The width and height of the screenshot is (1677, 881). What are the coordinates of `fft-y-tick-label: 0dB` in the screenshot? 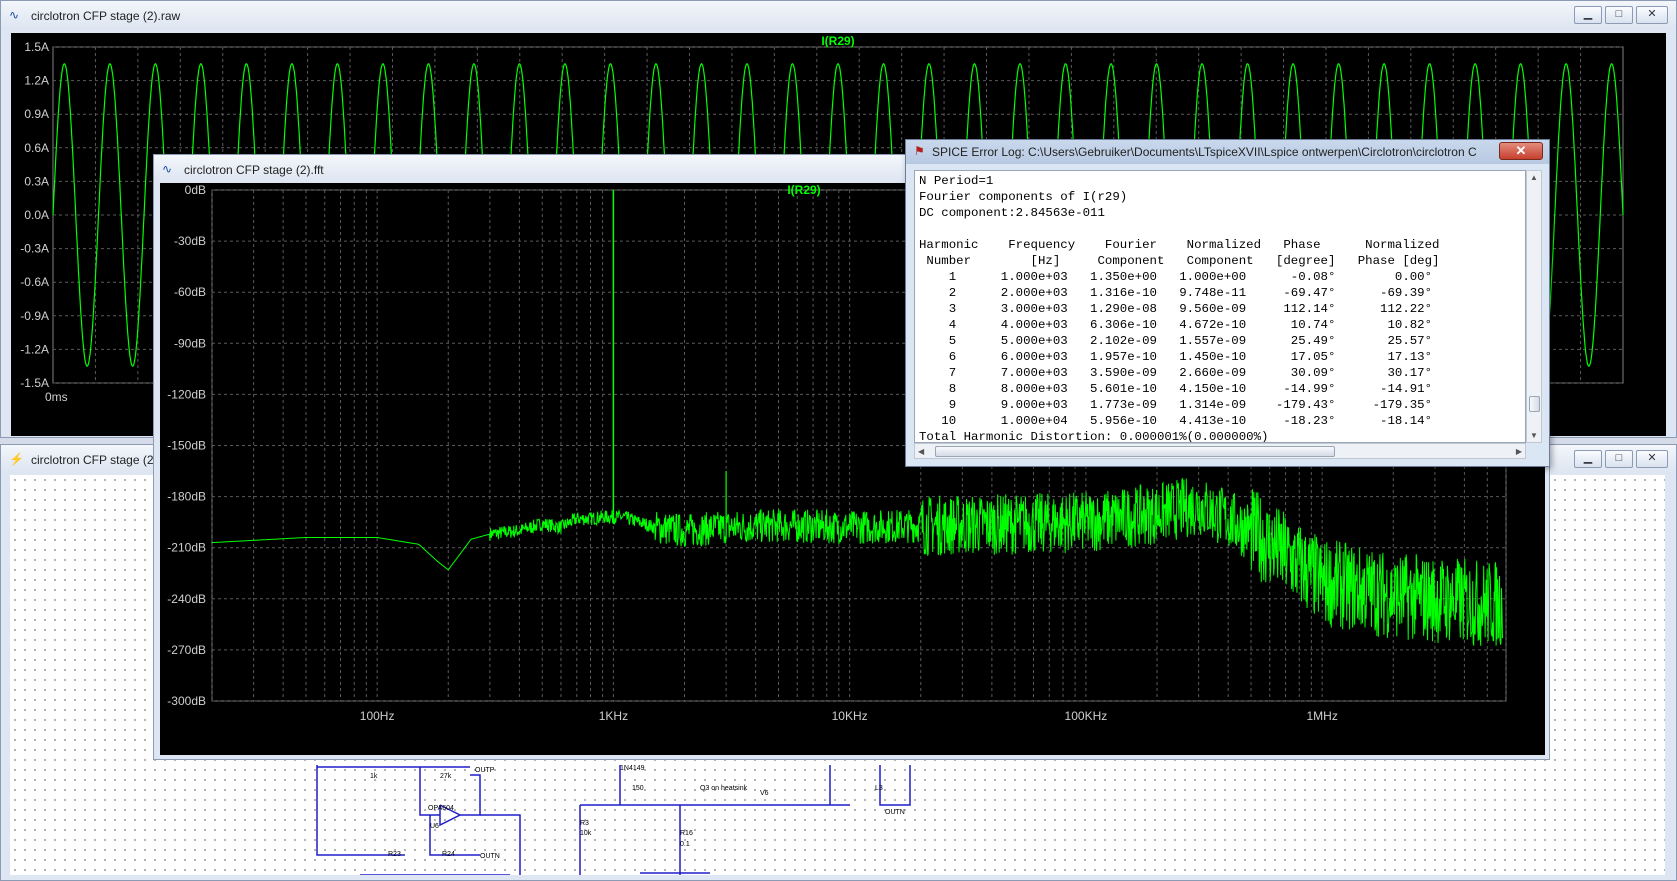 It's located at (195, 190).